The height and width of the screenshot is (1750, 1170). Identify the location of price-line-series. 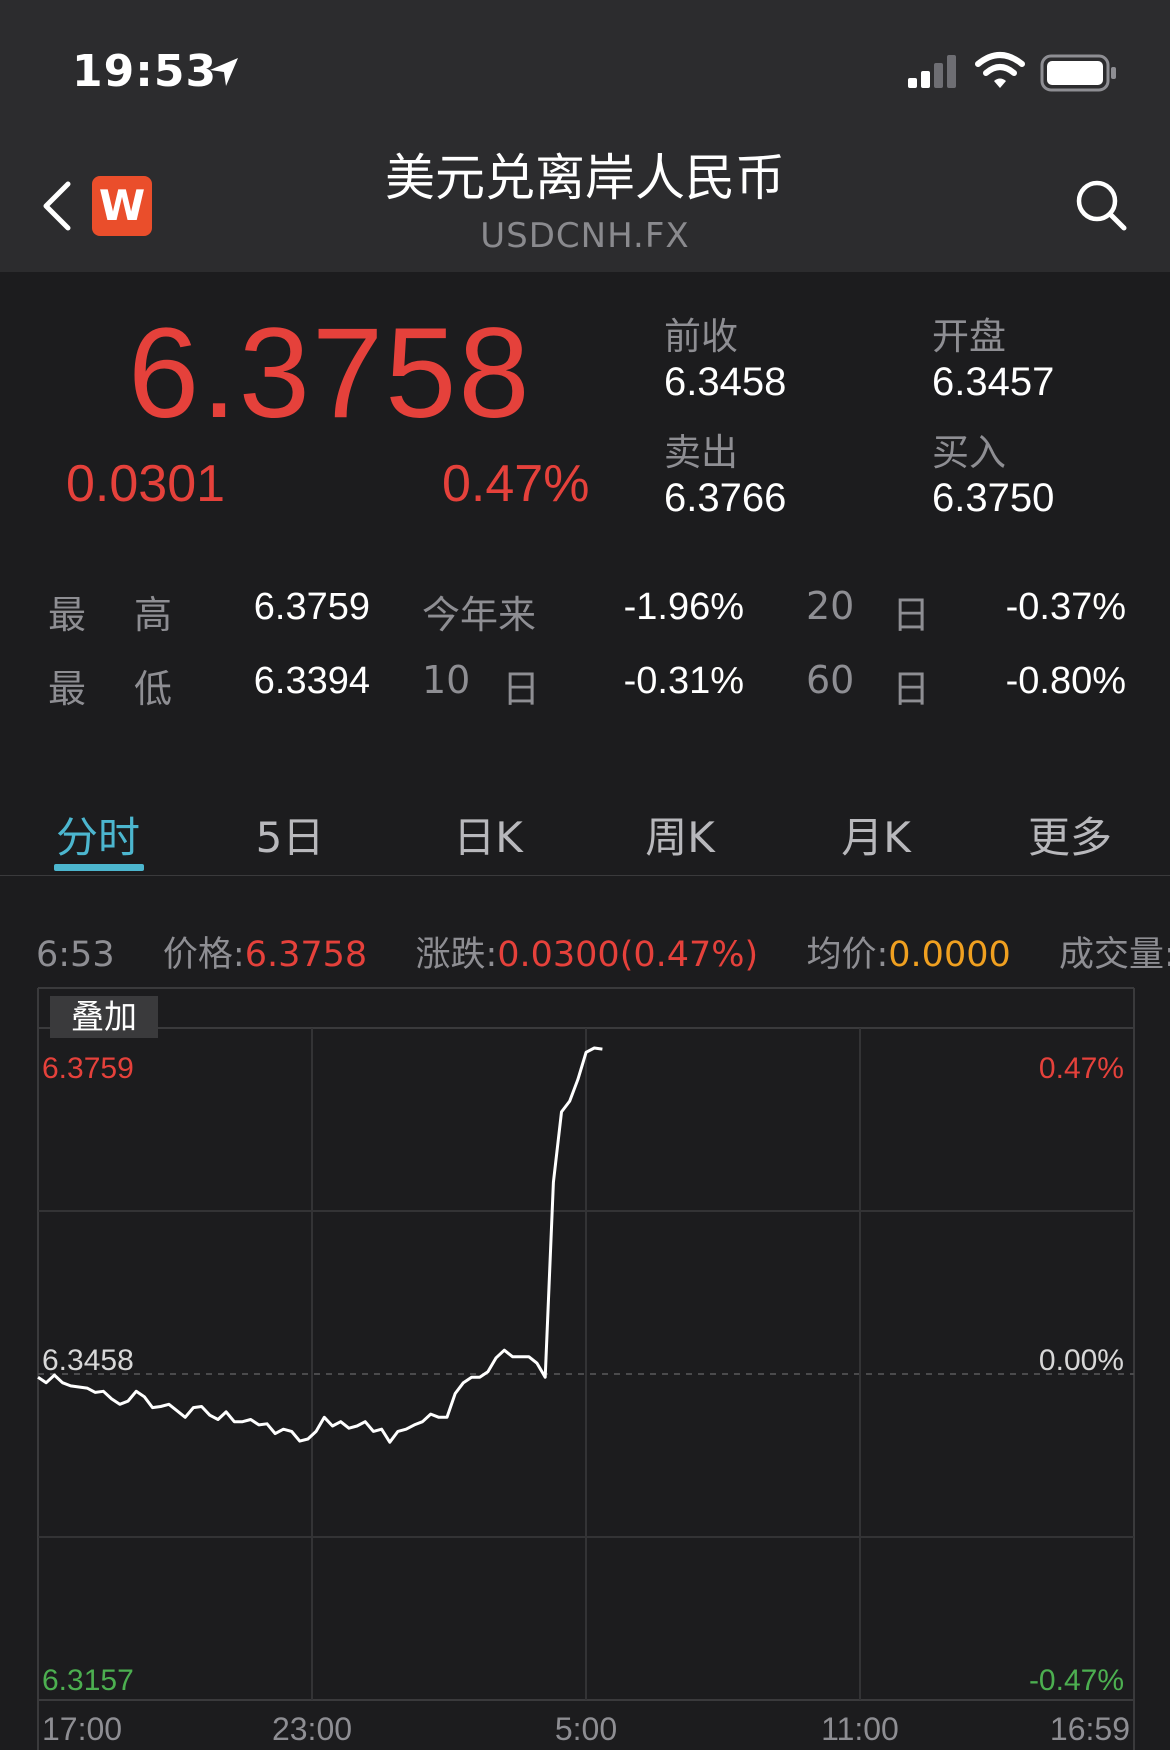
(320, 1245).